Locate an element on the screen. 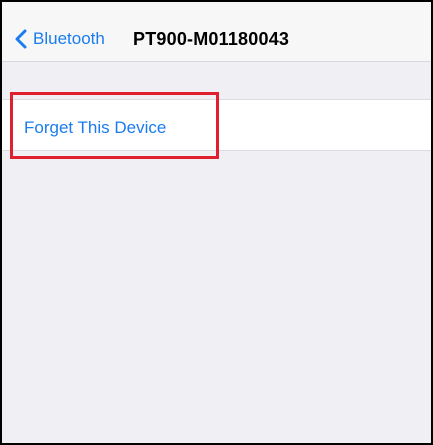 This screenshot has height=445, width=433. page-title: PT900-M01180043 is located at coordinates (211, 39).